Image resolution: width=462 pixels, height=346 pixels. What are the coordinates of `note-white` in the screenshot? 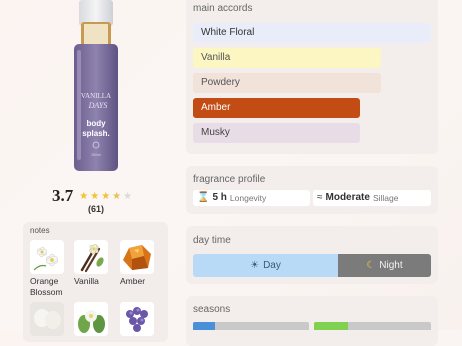 It's located at (49, 319).